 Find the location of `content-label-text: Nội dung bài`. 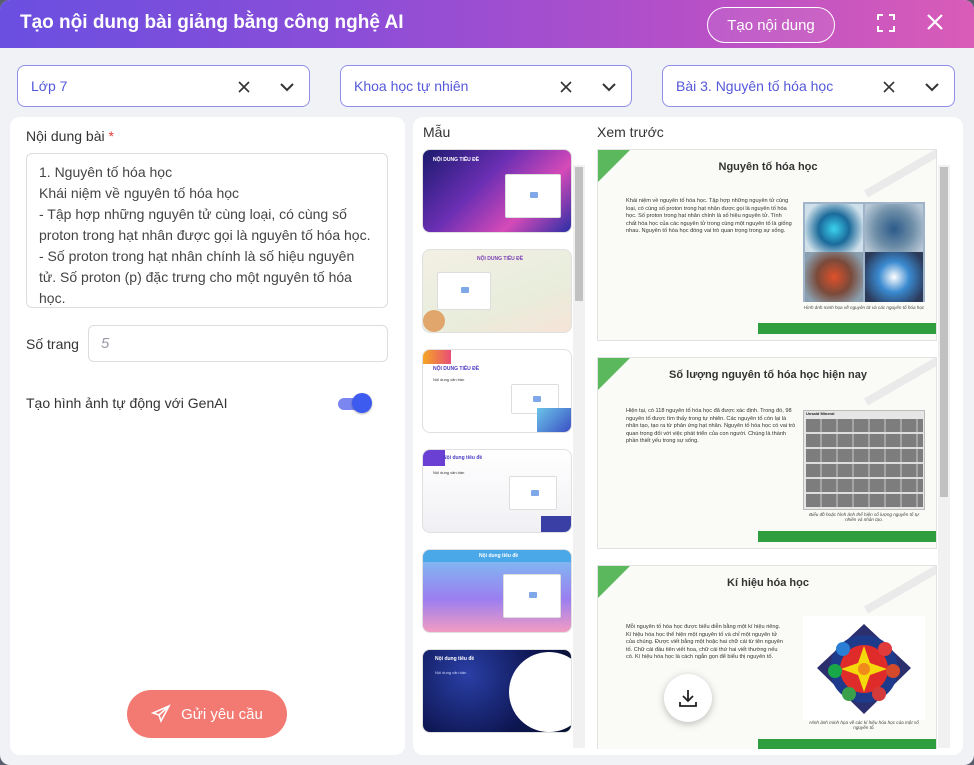

content-label-text: Nội dung bài is located at coordinates (65, 136).